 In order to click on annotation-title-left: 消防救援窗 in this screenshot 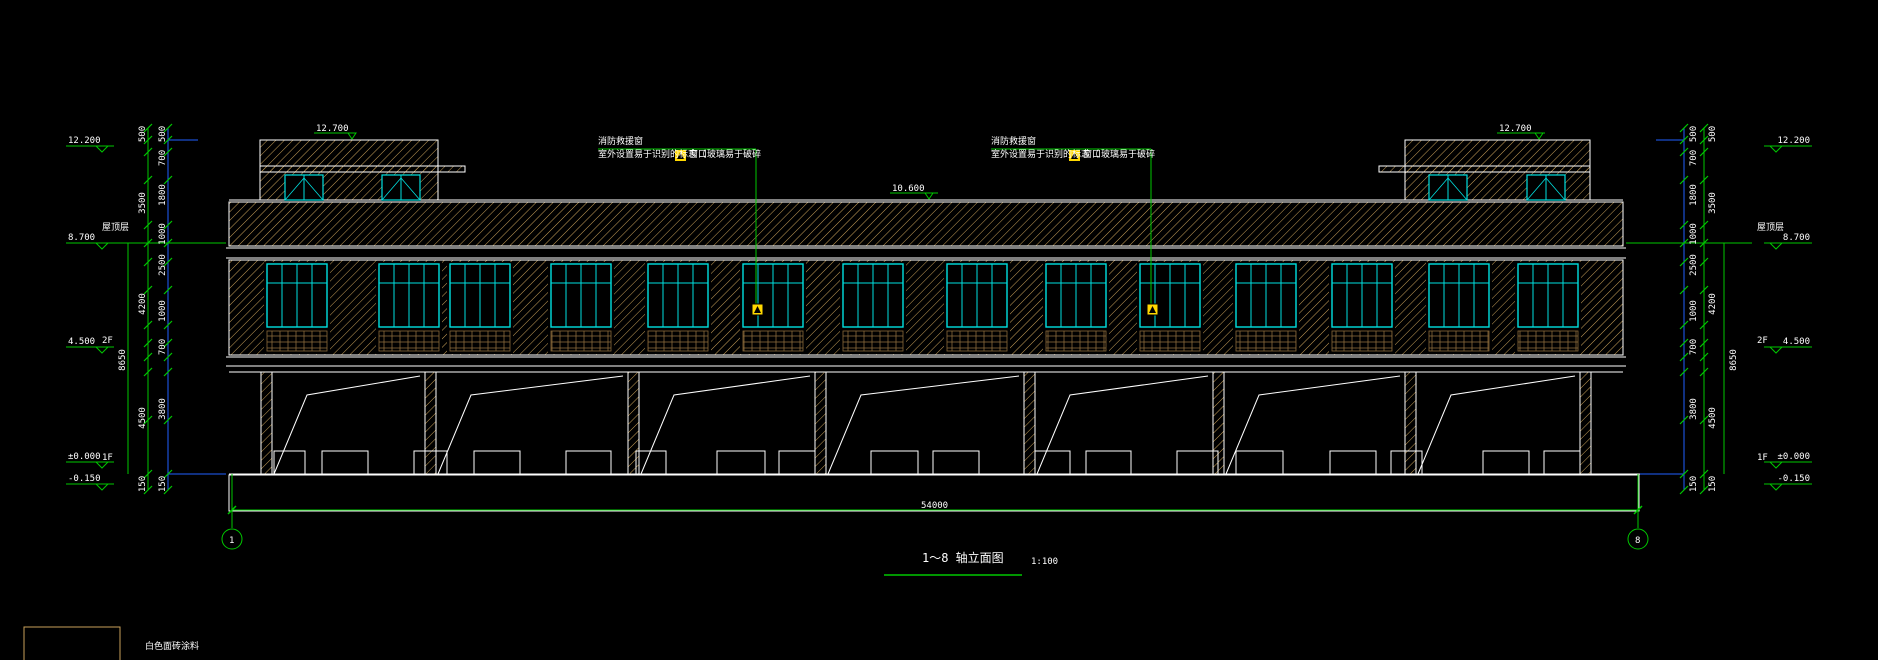, I will do `click(620, 141)`.